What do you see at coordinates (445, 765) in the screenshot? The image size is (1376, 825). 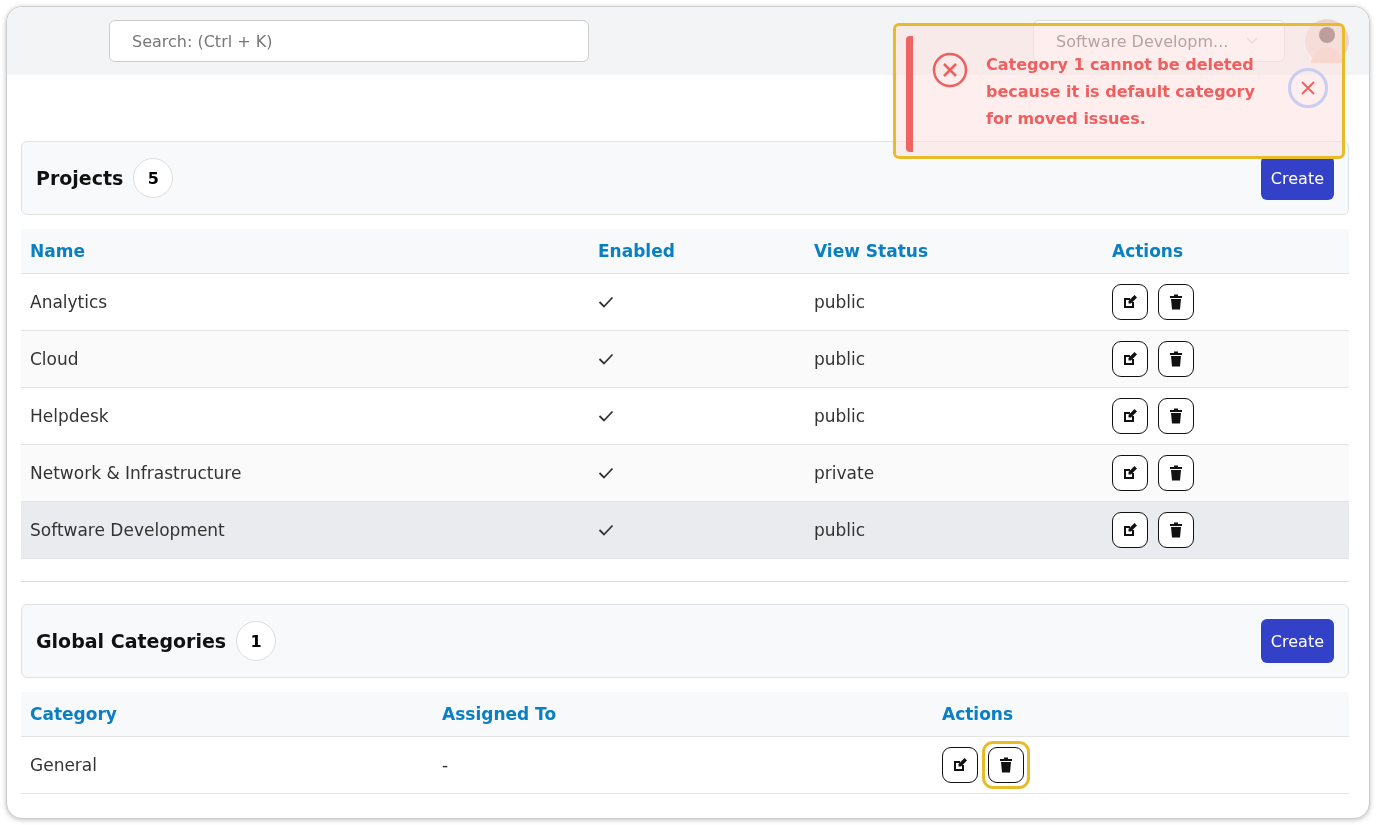 I see `table-cell: -` at bounding box center [445, 765].